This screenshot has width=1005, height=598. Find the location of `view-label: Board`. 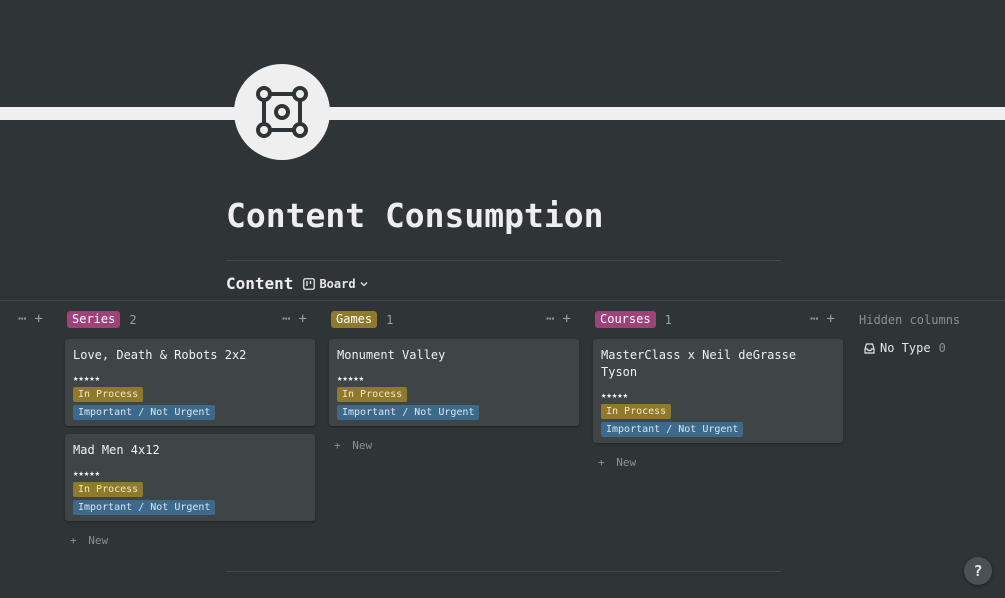

view-label: Board is located at coordinates (337, 283).